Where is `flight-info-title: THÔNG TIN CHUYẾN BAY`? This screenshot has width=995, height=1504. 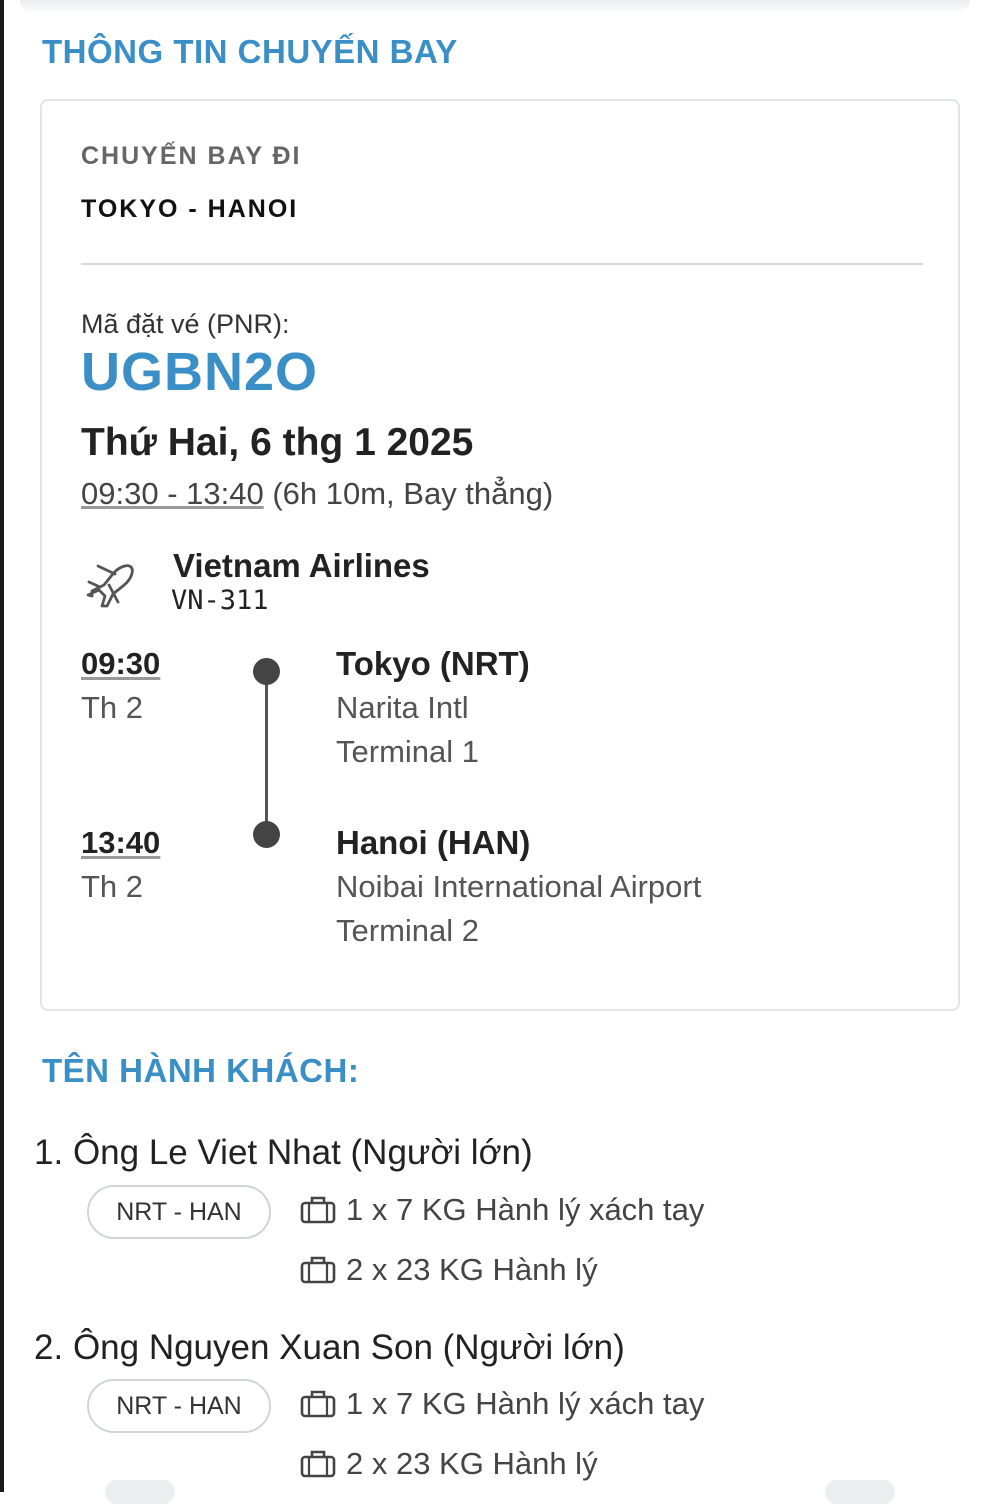
flight-info-title: THÔNG TIN CHUYẾN BAY is located at coordinates (250, 51).